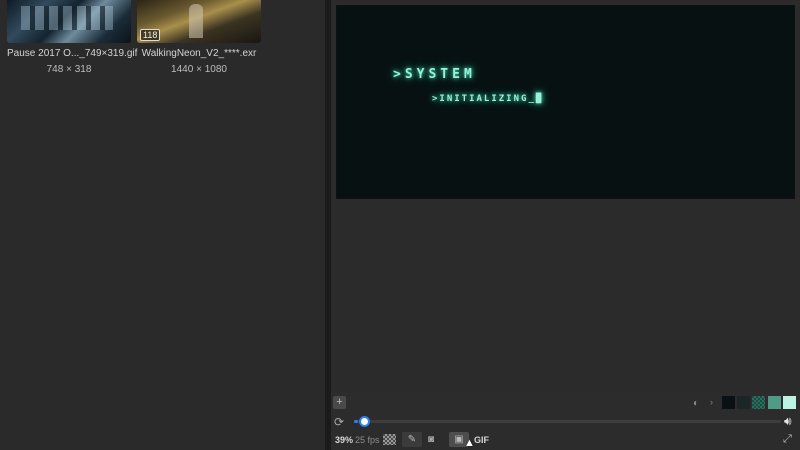  Describe the element at coordinates (364, 421) in the screenshot. I see `timeline-handle` at that location.